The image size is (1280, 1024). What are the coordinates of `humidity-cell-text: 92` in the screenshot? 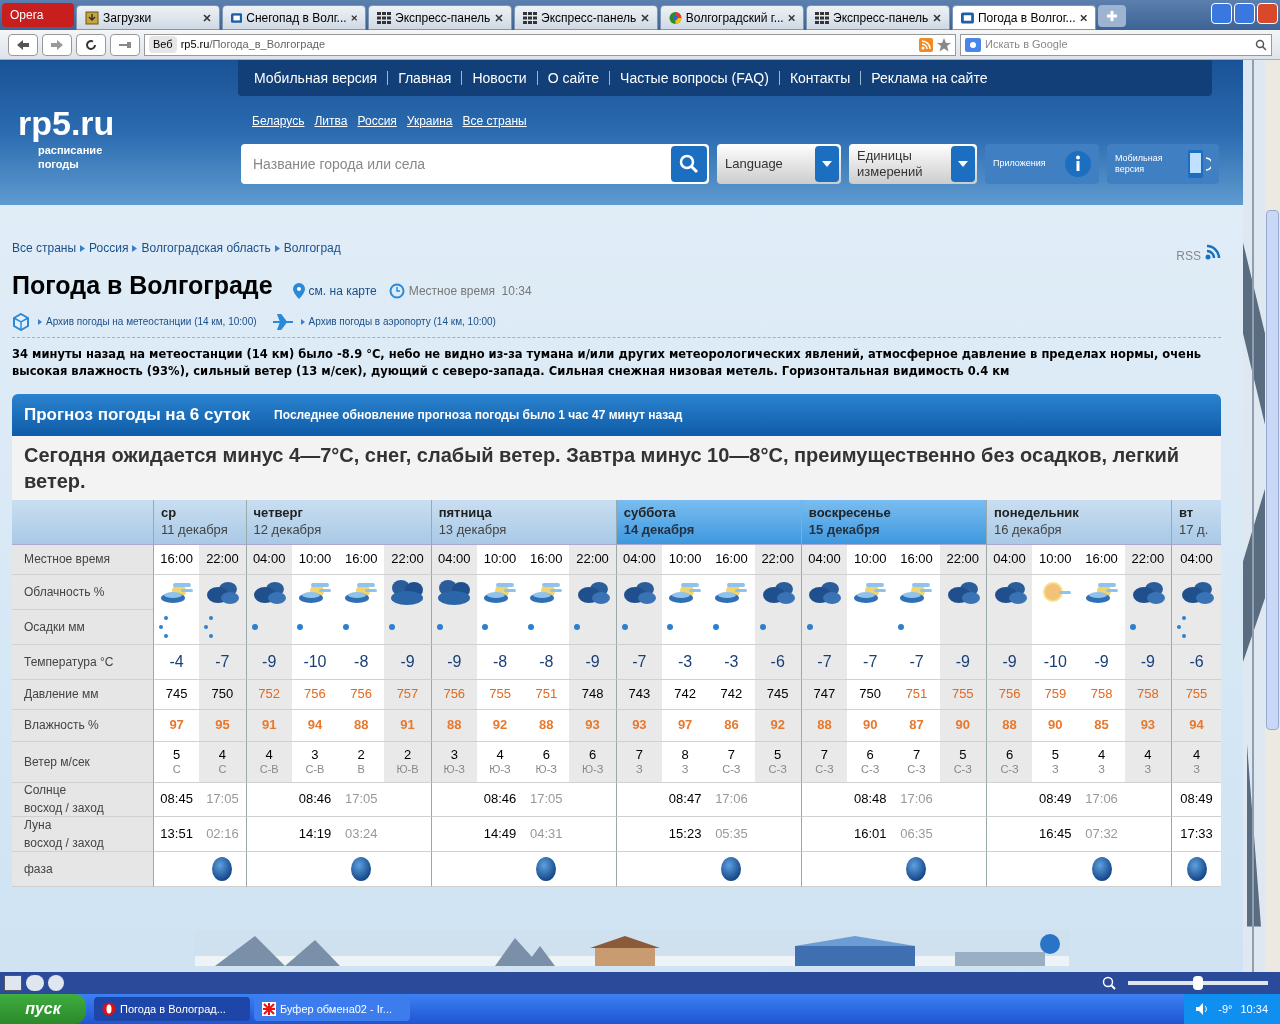 It's located at (777, 725).